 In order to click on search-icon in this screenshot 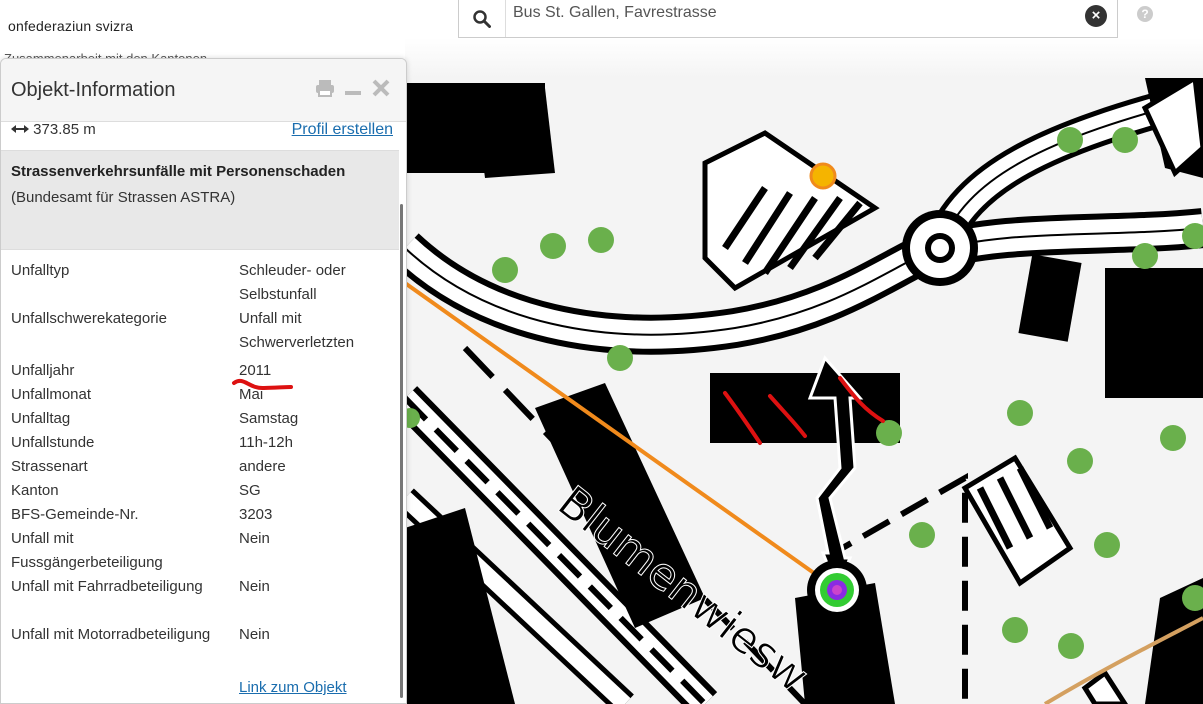, I will do `click(482, 18)`.